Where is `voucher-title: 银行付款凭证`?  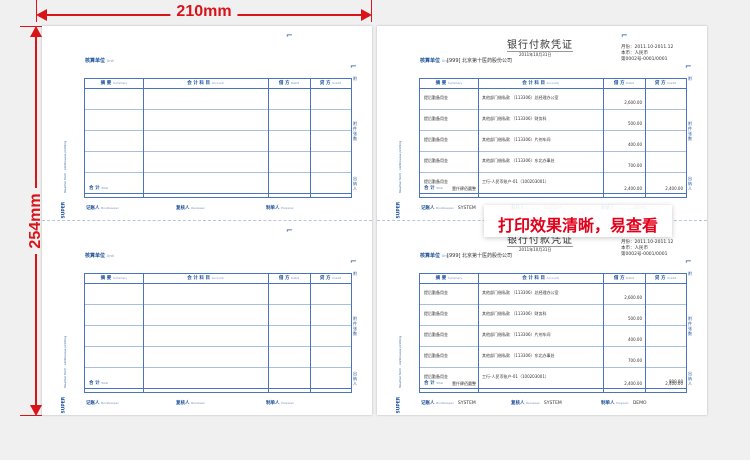
voucher-title: 银行付款凭证 is located at coordinates (540, 44).